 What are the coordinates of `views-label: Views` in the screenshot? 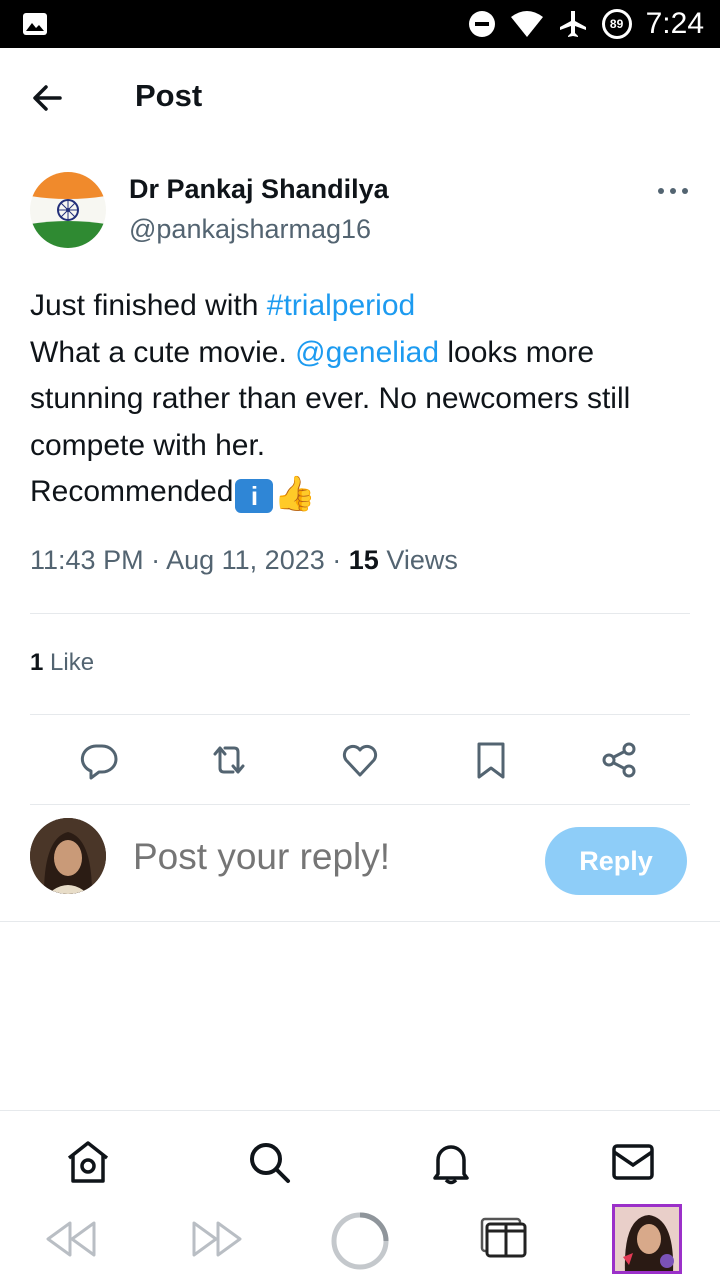 It's located at (422, 560).